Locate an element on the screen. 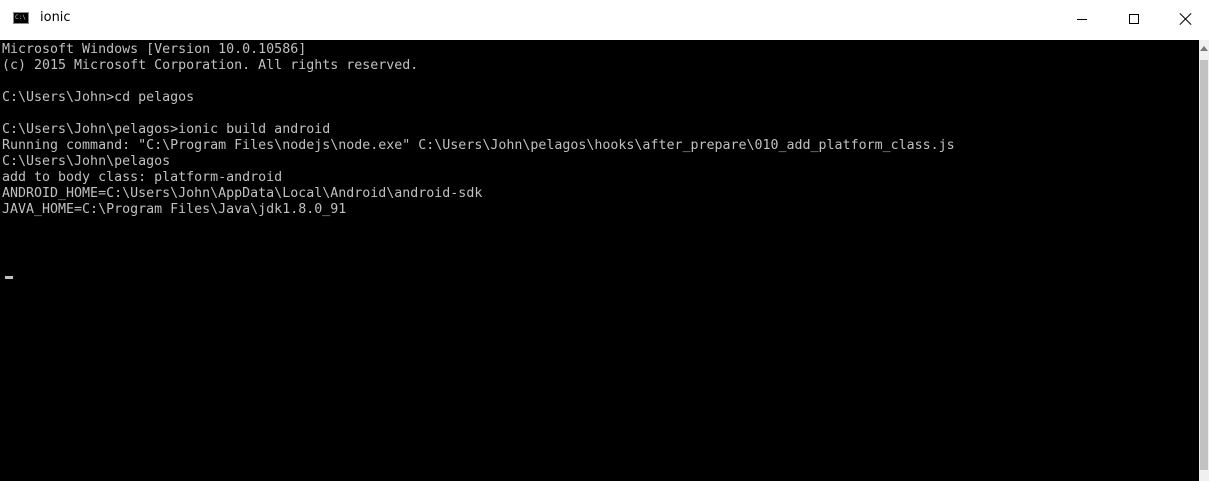 This screenshot has height=481, width=1209. scrollbar-thumb is located at coordinates (1204, 265).